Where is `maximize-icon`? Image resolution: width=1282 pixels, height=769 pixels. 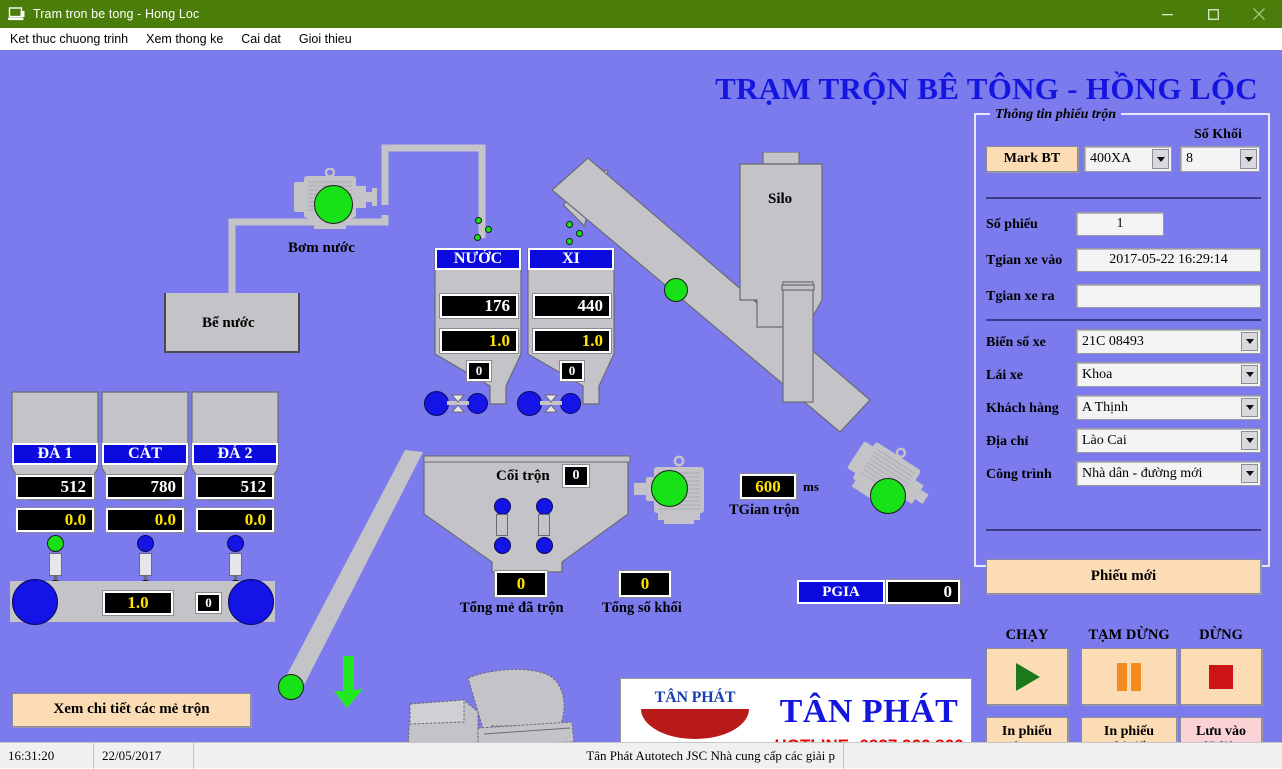
maximize-icon is located at coordinates (1213, 14).